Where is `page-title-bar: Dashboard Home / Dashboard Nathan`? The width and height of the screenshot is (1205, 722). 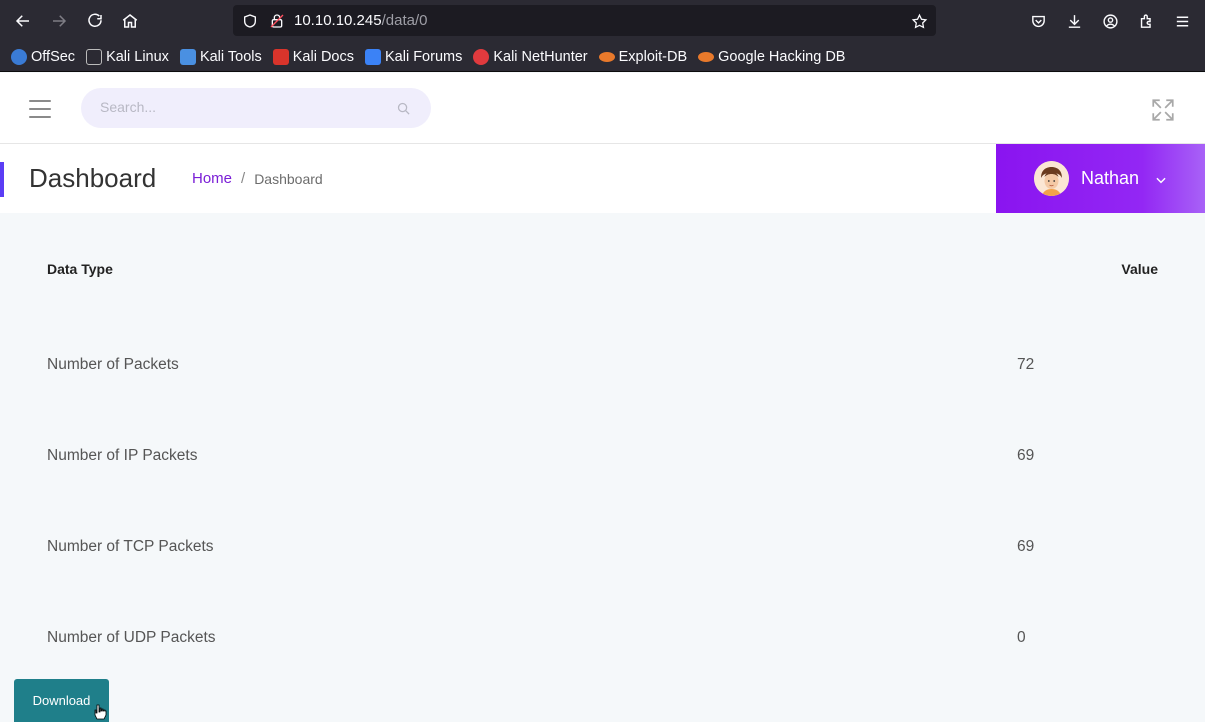
page-title-bar: Dashboard Home / Dashboard Nathan is located at coordinates (602, 178).